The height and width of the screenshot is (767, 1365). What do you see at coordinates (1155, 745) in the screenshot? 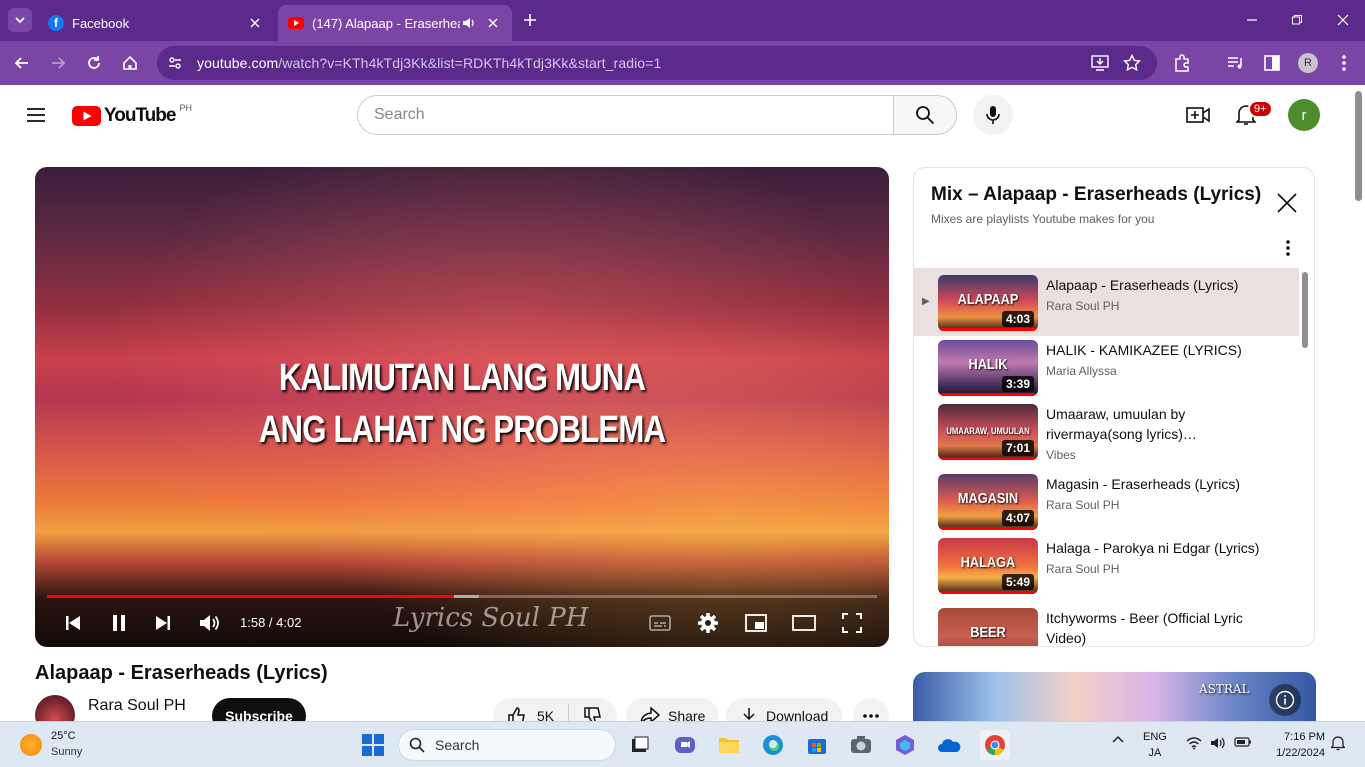
I see `input-language: ENG JA` at bounding box center [1155, 745].